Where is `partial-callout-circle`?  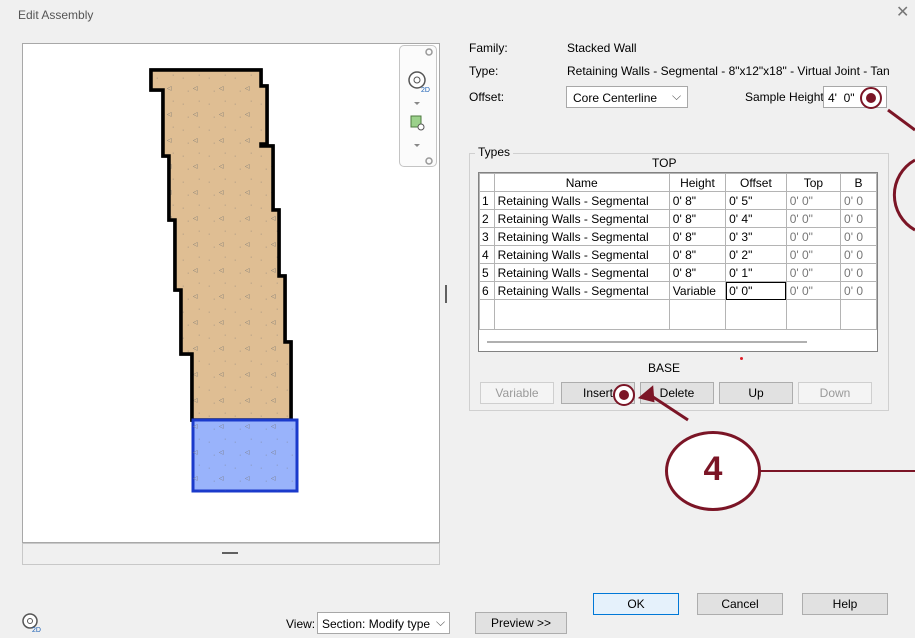 partial-callout-circle is located at coordinates (903, 195).